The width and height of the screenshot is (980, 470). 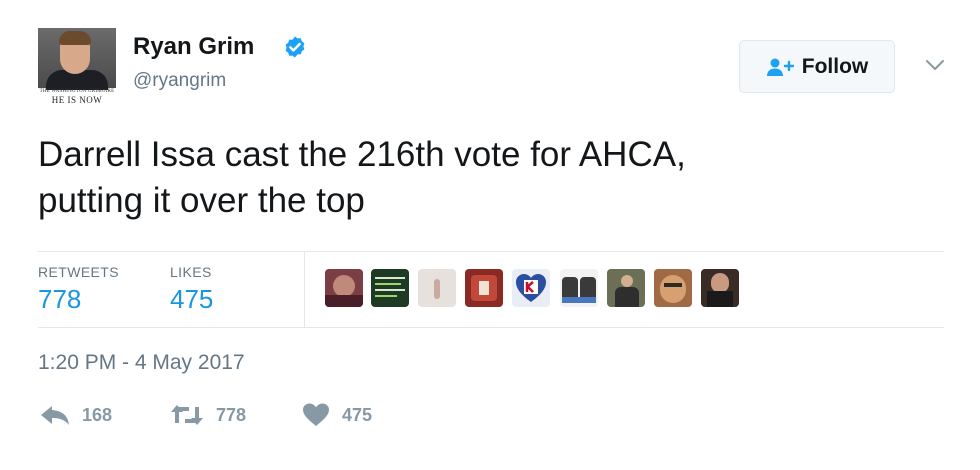 I want to click on follow-user-icon, so click(x=780, y=67).